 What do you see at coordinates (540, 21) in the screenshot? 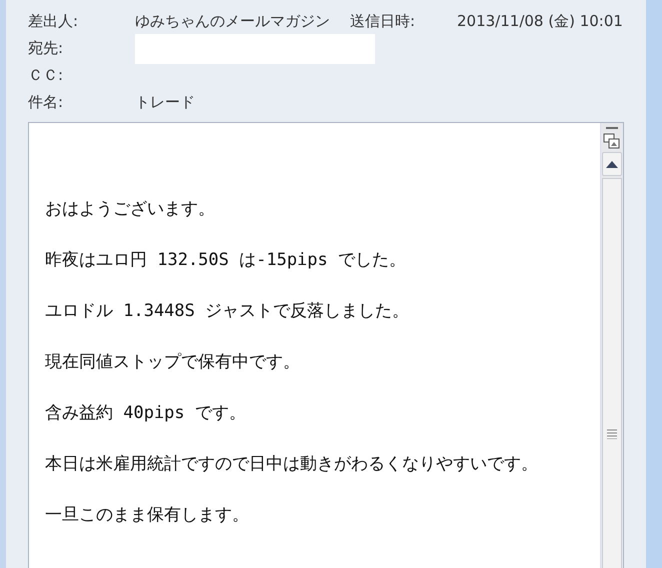
I see `field-value: 2013/11/08 (金) 10:01` at bounding box center [540, 21].